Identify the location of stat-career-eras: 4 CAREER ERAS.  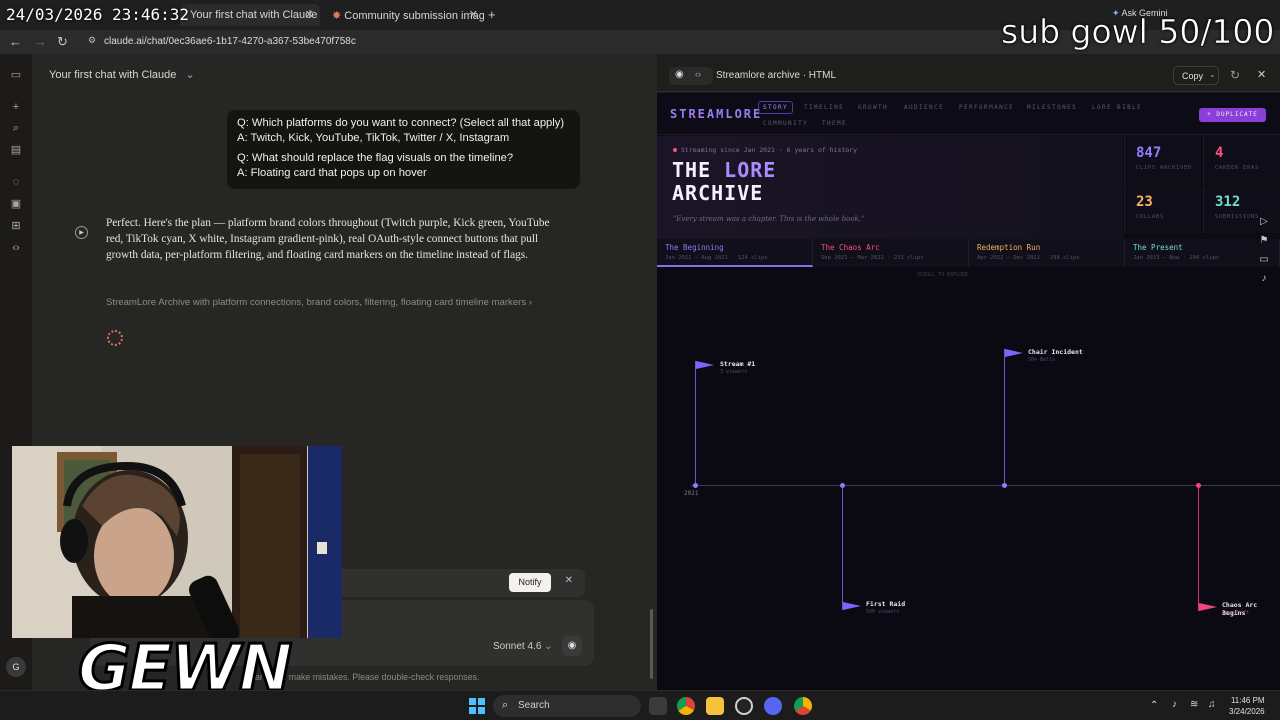
(1241, 160).